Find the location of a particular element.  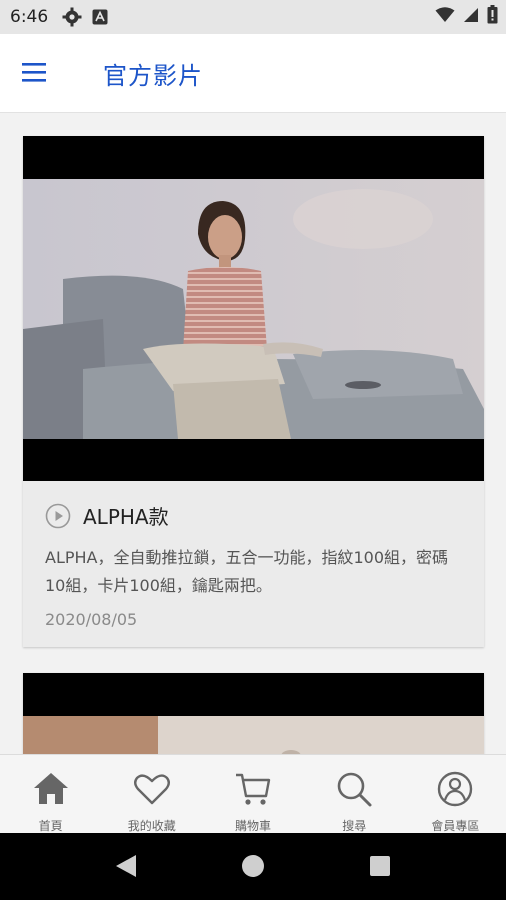

status-time: 6:46 is located at coordinates (29, 17).